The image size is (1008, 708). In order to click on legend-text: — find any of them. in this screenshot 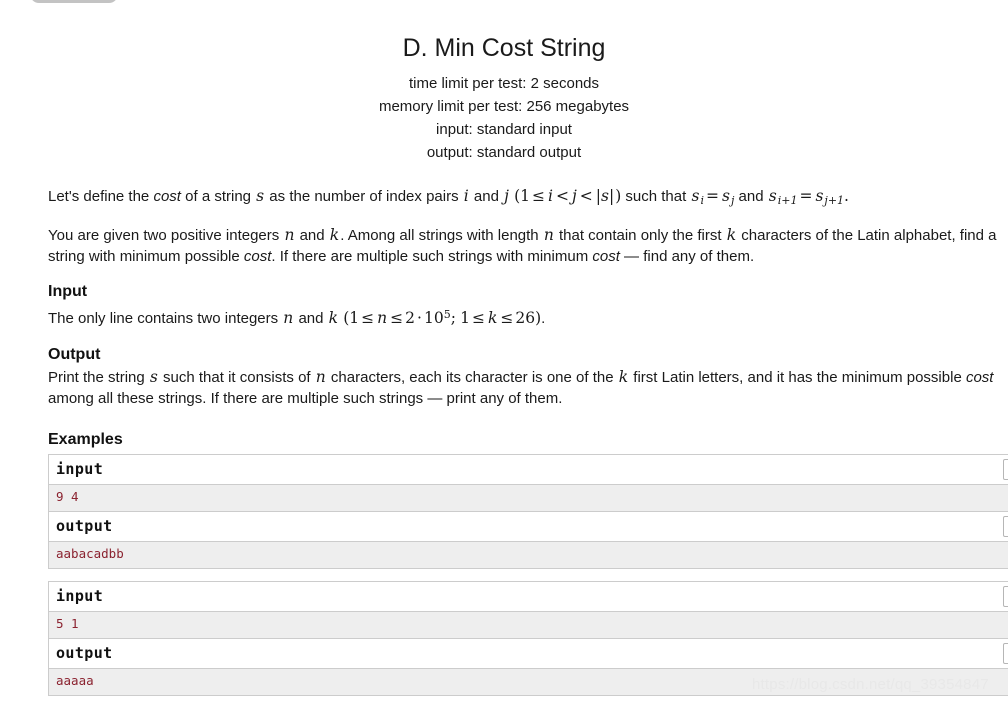, I will do `click(687, 256)`.